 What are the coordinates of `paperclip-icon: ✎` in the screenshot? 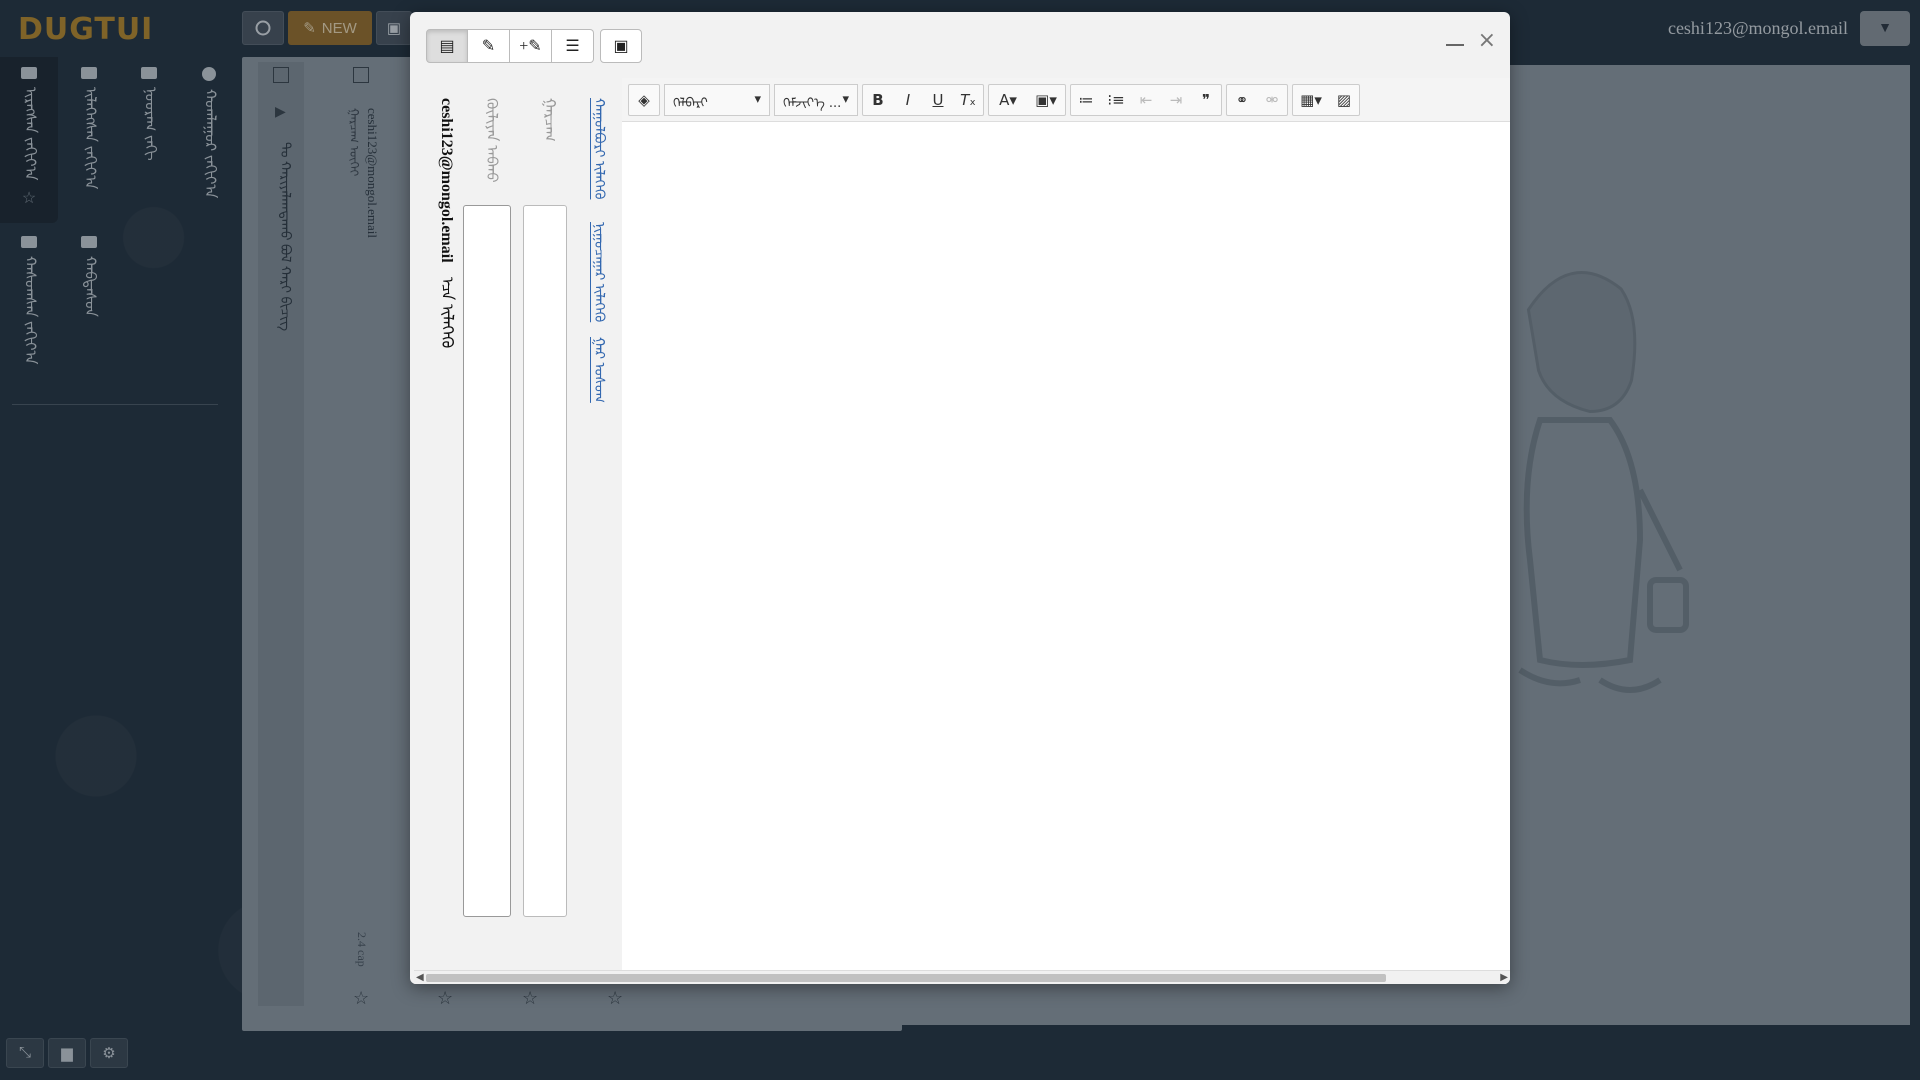 It's located at (488, 46).